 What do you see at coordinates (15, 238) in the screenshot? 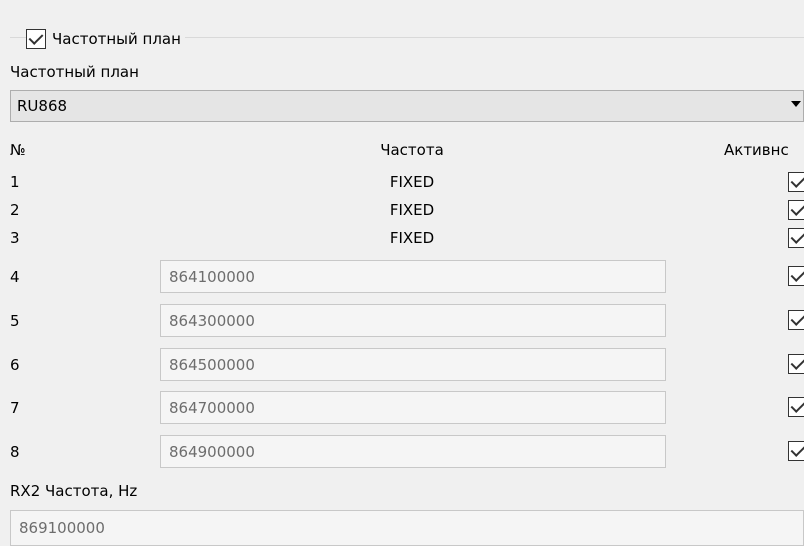
I see `row-num: 3` at bounding box center [15, 238].